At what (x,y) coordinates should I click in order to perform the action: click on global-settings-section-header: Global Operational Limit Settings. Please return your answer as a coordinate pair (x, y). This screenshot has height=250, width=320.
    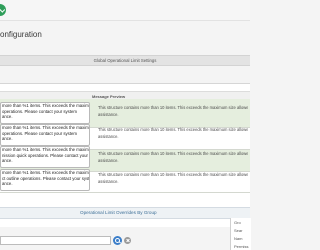
    Looking at the image, I should click on (125, 60).